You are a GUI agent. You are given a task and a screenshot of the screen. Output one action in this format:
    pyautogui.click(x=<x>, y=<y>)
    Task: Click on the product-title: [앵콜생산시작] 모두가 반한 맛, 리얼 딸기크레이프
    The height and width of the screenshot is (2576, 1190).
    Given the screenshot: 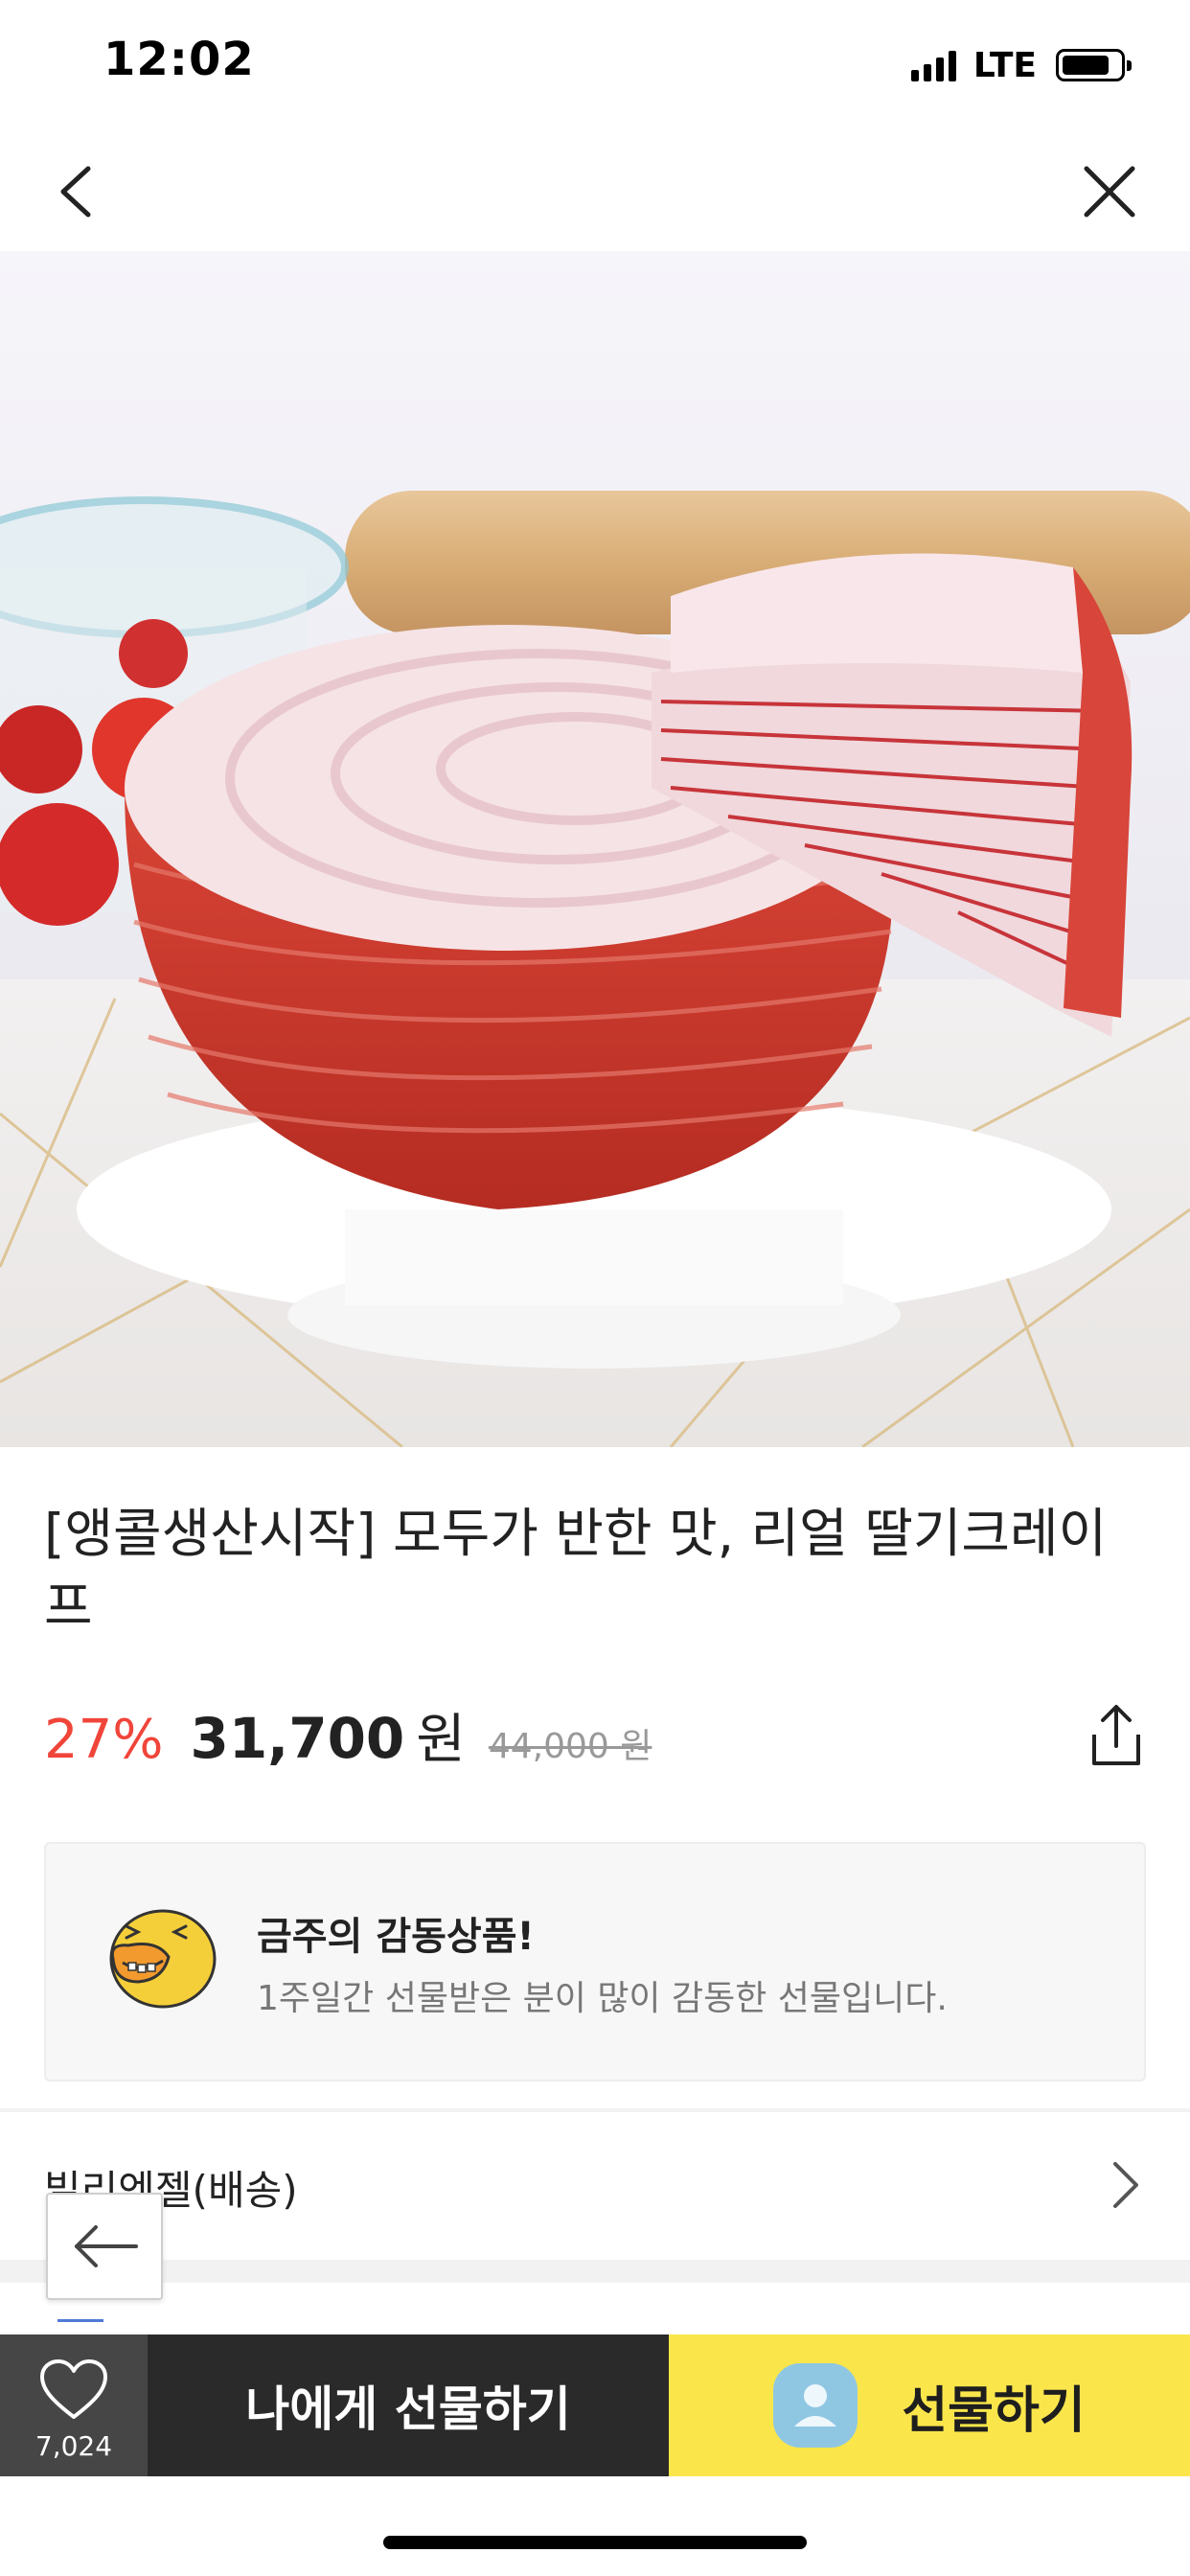 What is the action you would take?
    pyautogui.click(x=576, y=1570)
    